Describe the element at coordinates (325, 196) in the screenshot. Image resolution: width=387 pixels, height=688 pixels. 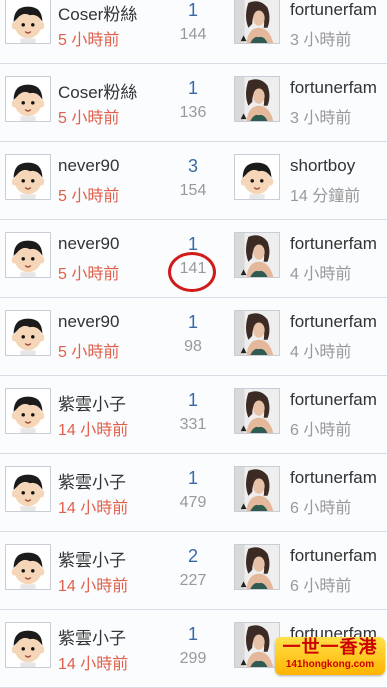
I see `last-post-time: 14 分鐘前` at that location.